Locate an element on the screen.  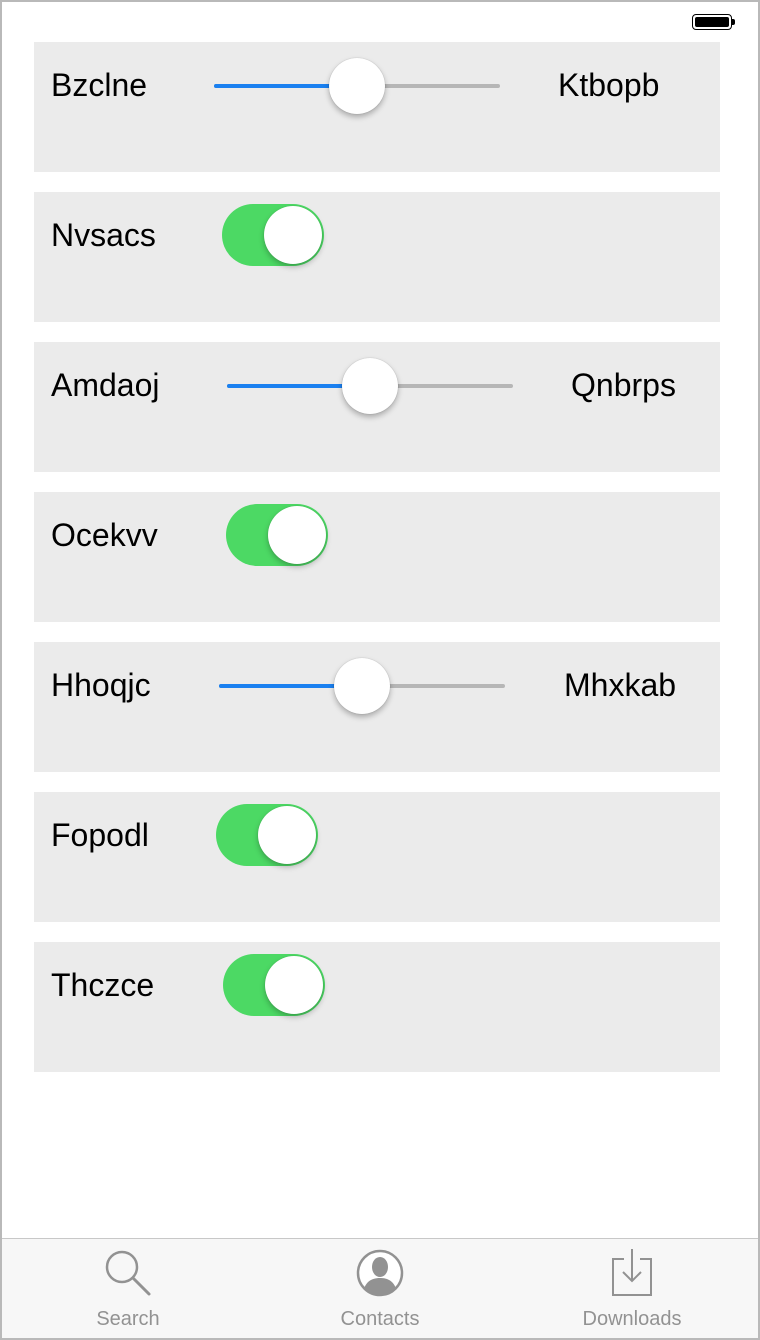
tab-label: Contacts is located at coordinates (380, 1319).